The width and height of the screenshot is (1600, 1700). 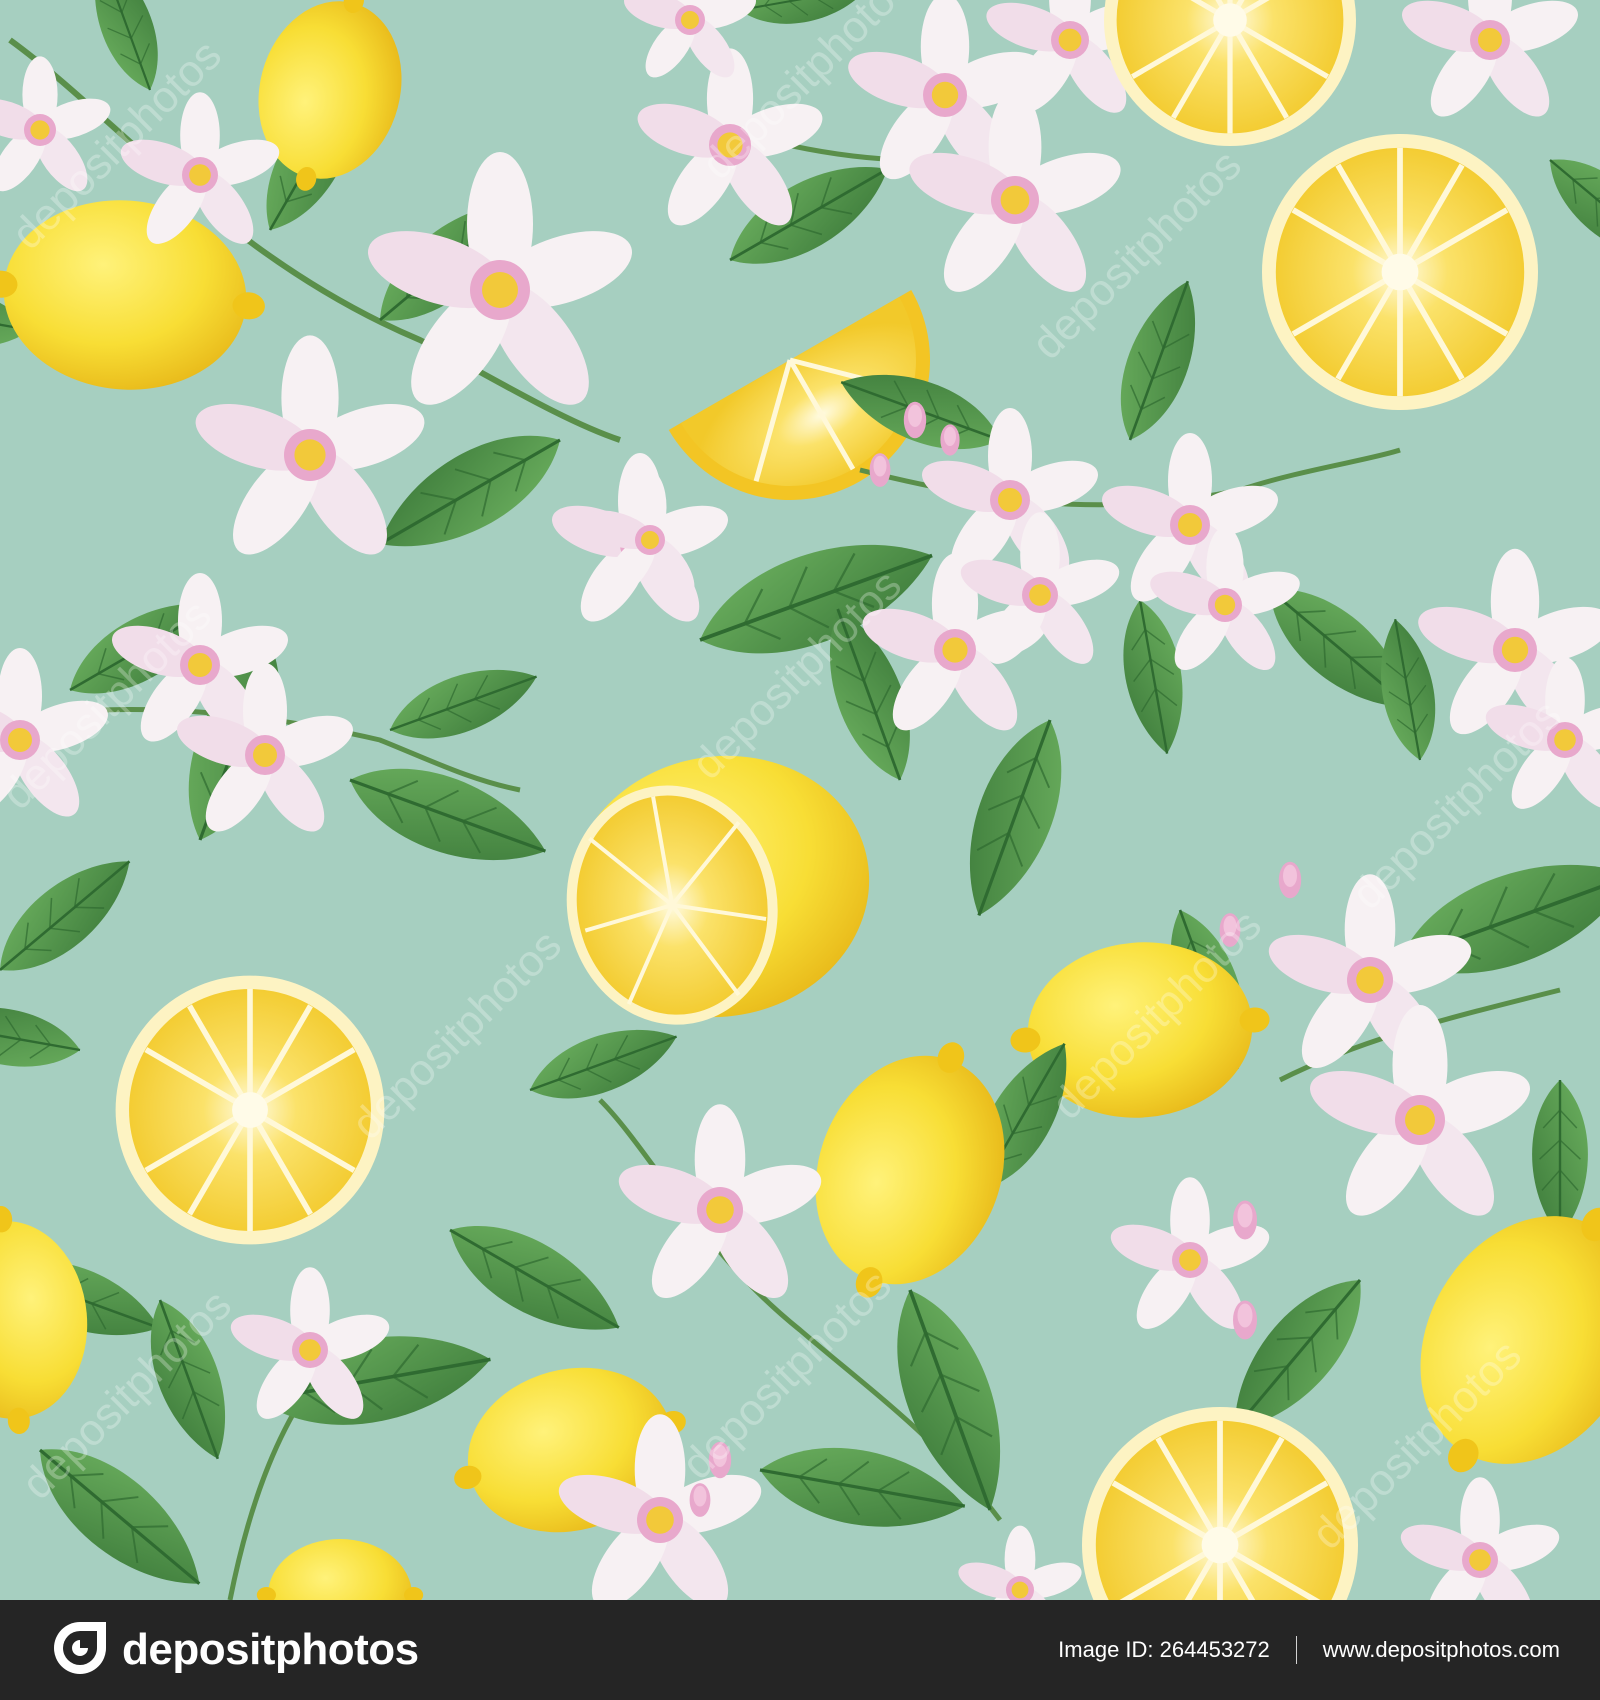 I want to click on brand-name: depositphotos, so click(x=270, y=1649).